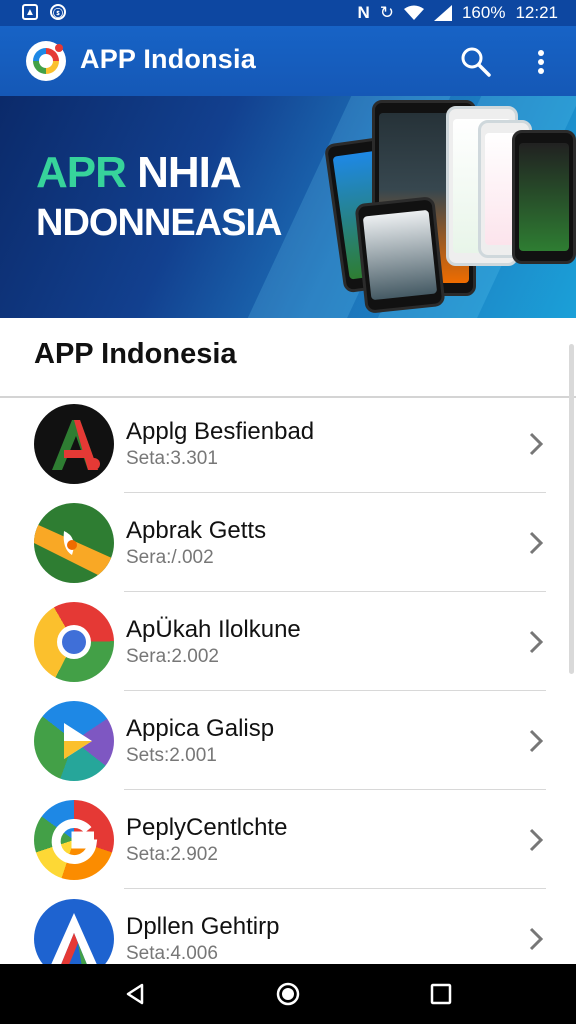 The width and height of the screenshot is (576, 1024). What do you see at coordinates (386, 12) in the screenshot?
I see `sync-icon: ↻` at bounding box center [386, 12].